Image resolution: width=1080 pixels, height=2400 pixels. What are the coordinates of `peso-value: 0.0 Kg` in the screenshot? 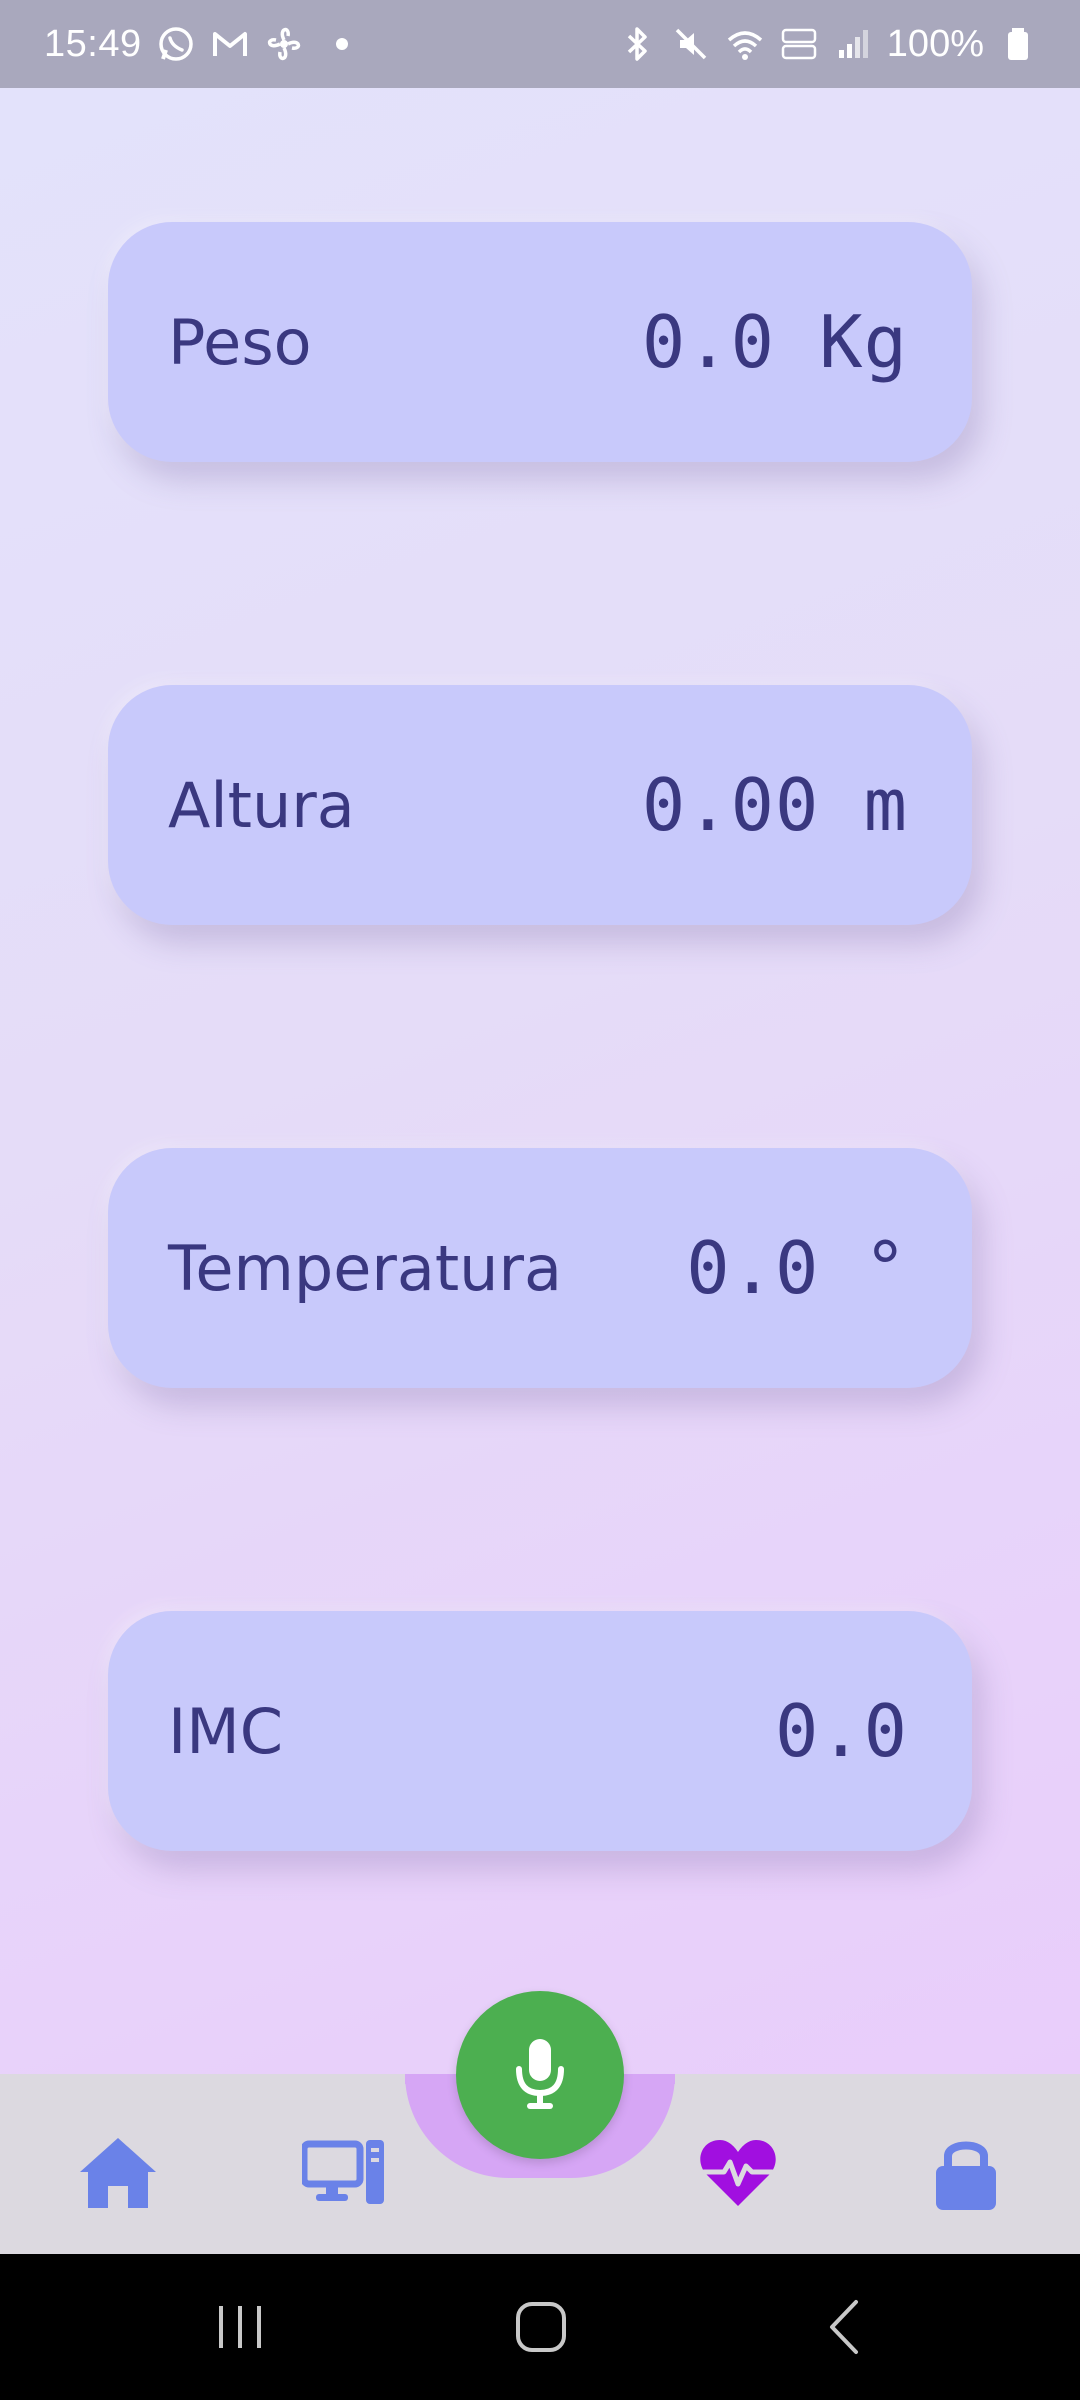 It's located at (774, 342).